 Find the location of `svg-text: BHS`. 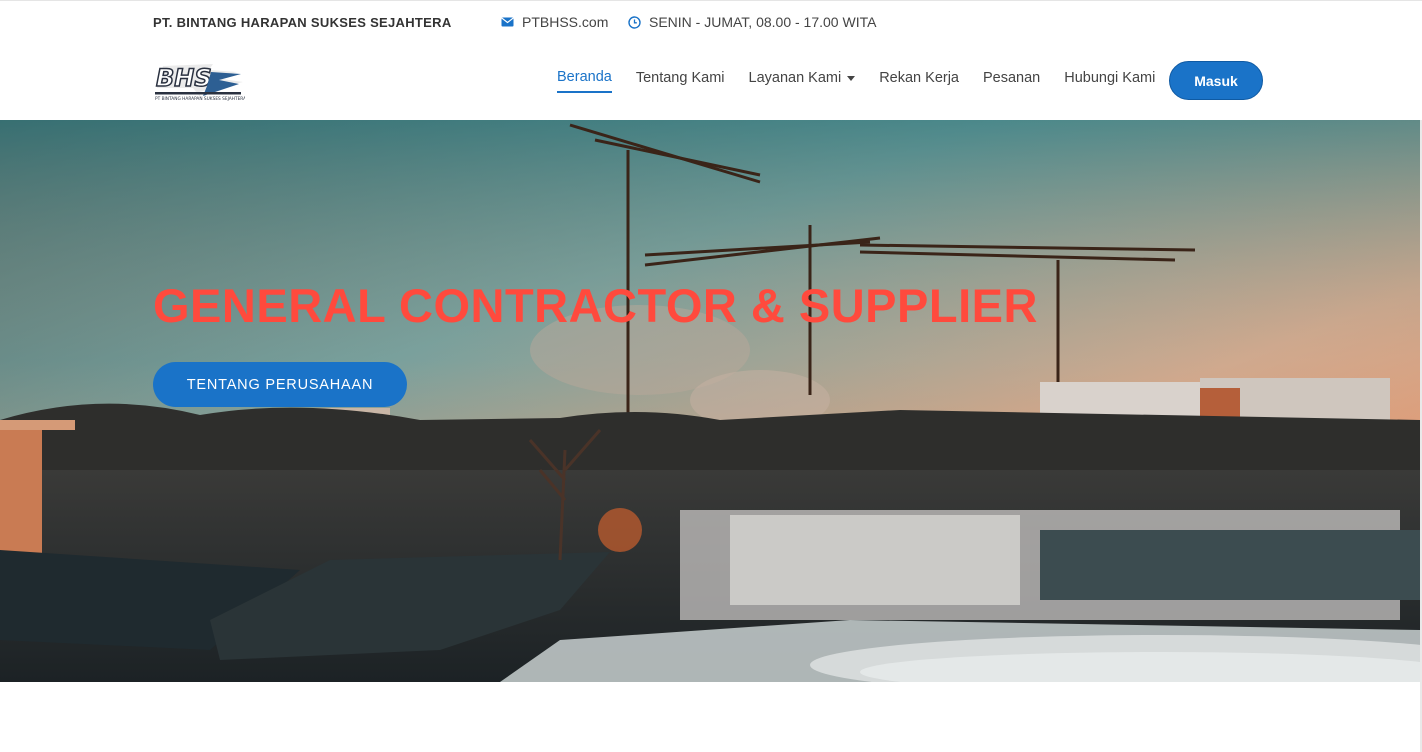

svg-text: BHS is located at coordinates (184, 78).